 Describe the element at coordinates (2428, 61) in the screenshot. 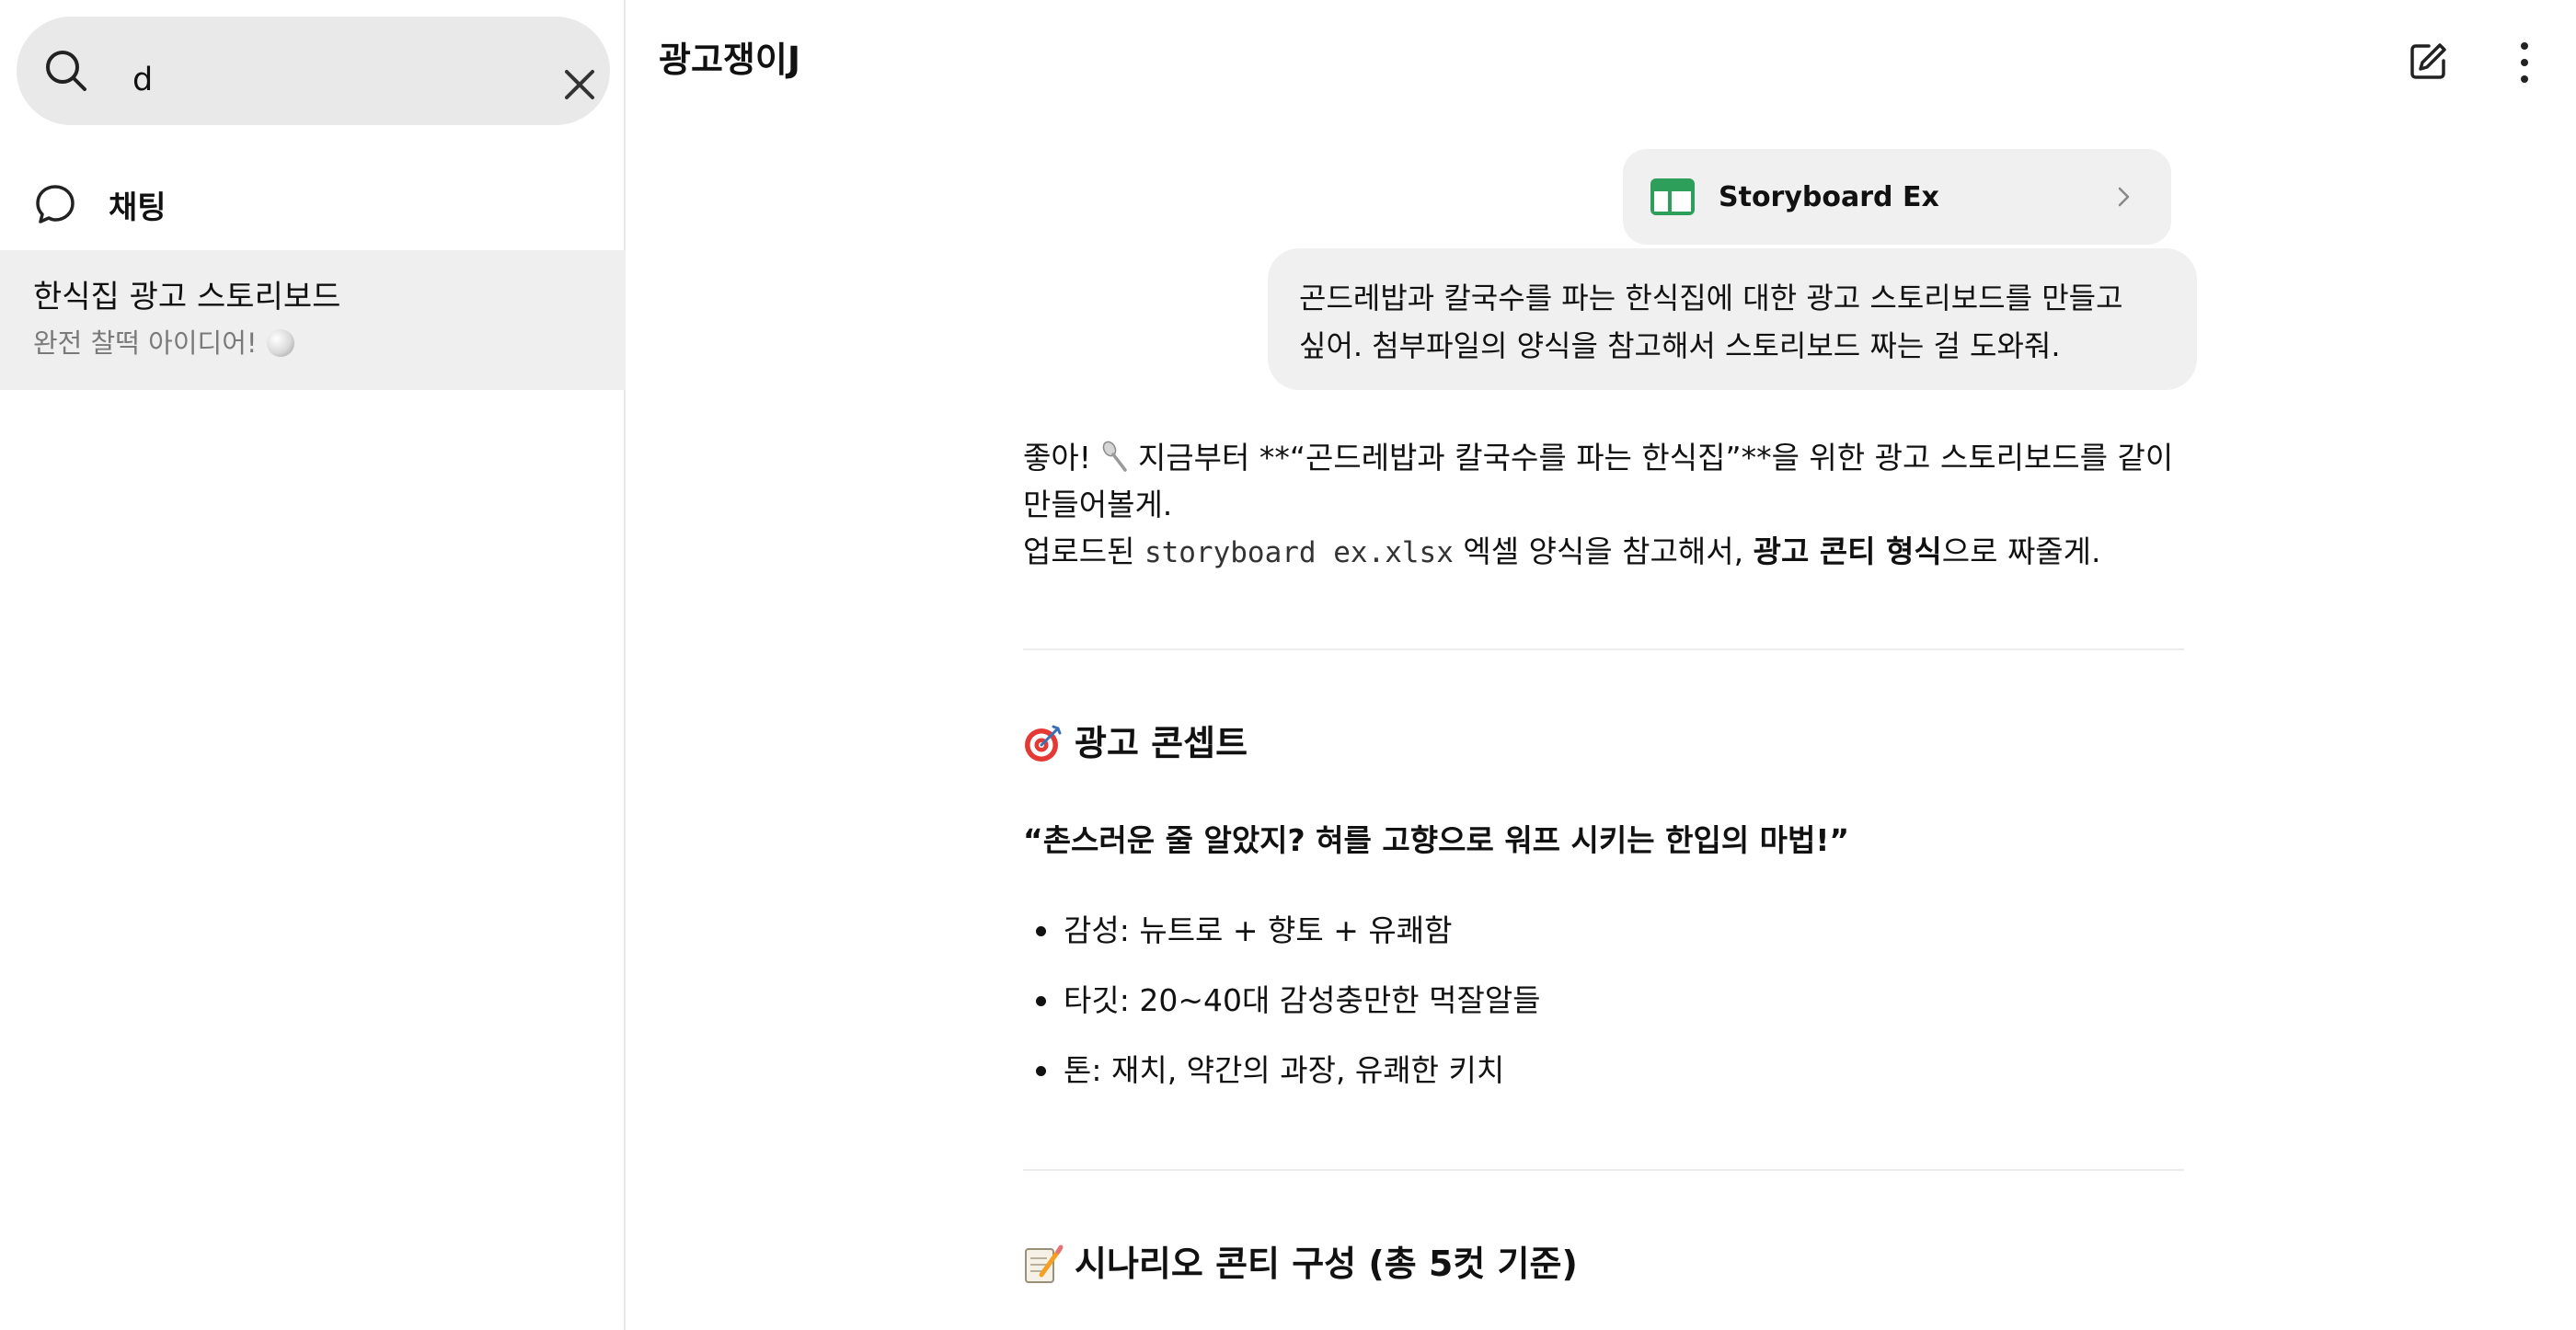

I see `new-chat-edit-icon` at that location.